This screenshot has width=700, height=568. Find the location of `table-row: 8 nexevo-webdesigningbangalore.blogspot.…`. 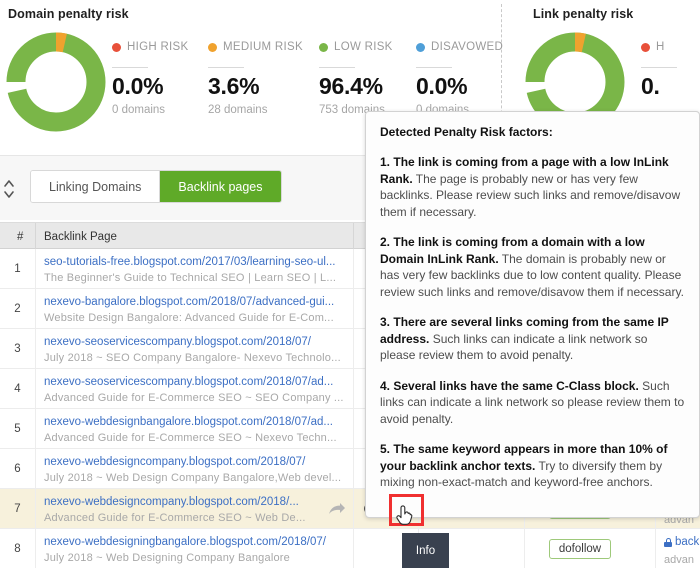

table-row: 8 nexevo-webdesigningbangalore.blogspot.… is located at coordinates (350, 548).